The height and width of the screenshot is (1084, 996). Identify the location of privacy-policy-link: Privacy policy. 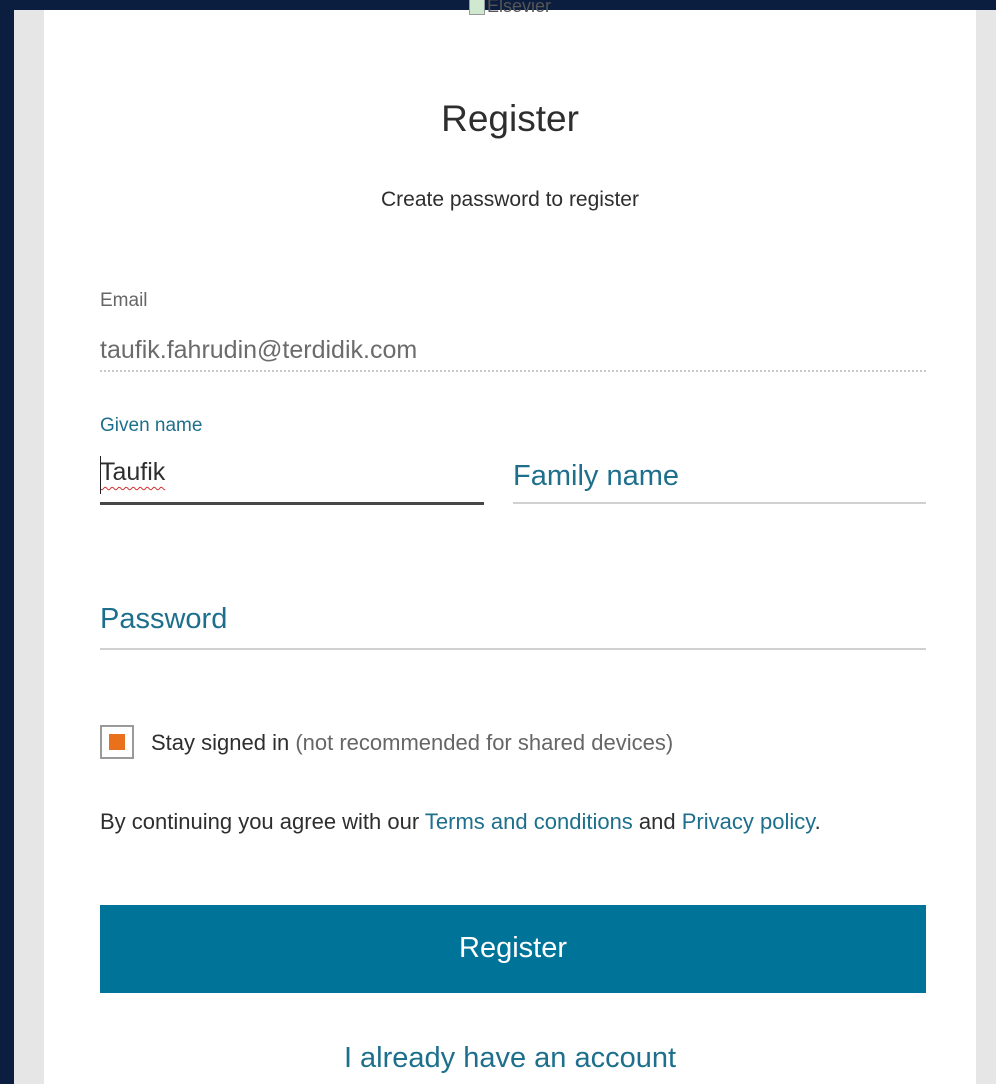
(748, 821).